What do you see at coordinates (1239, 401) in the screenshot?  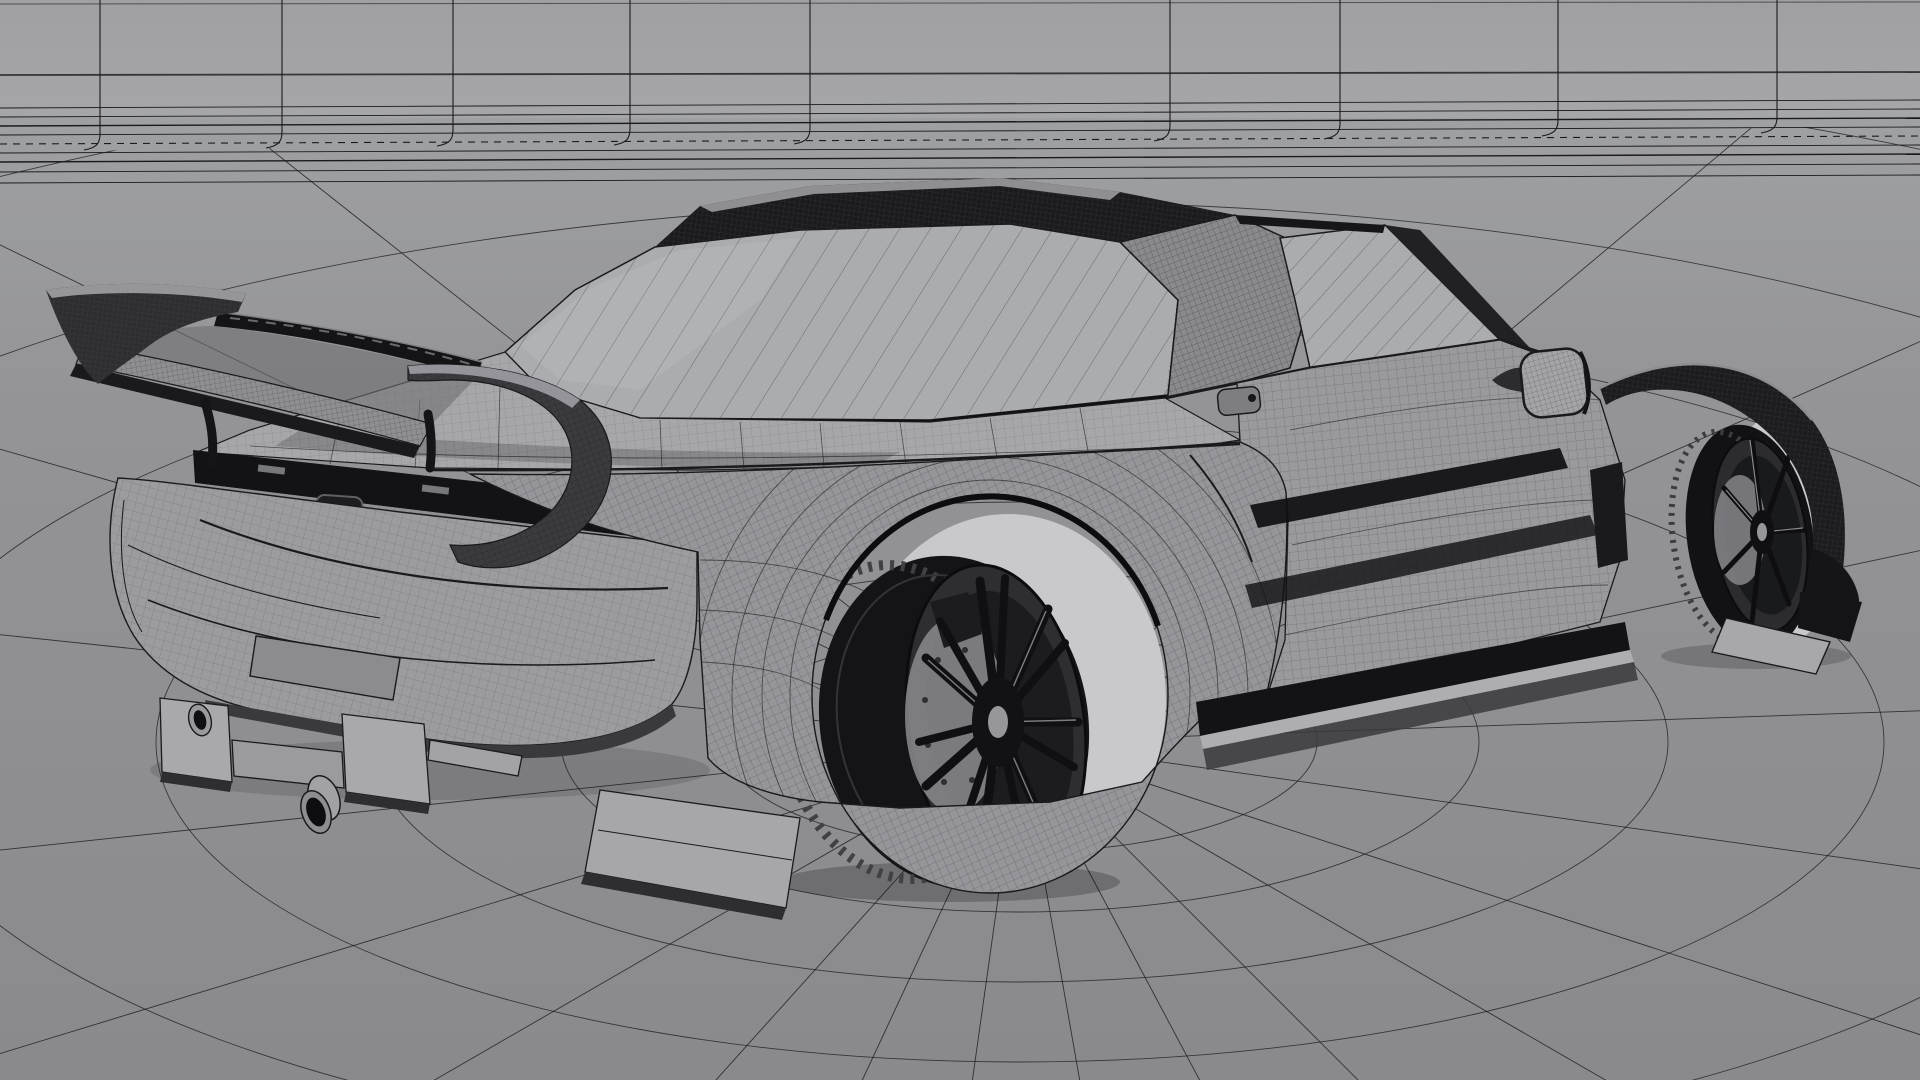 I see `door-handle` at bounding box center [1239, 401].